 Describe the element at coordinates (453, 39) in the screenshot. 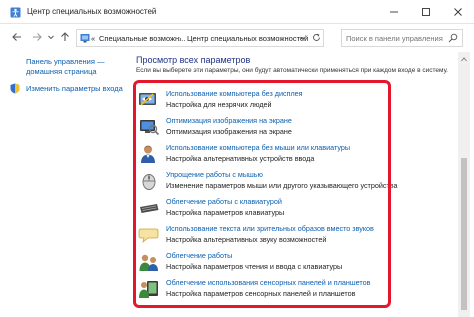

I see `search-icon` at that location.